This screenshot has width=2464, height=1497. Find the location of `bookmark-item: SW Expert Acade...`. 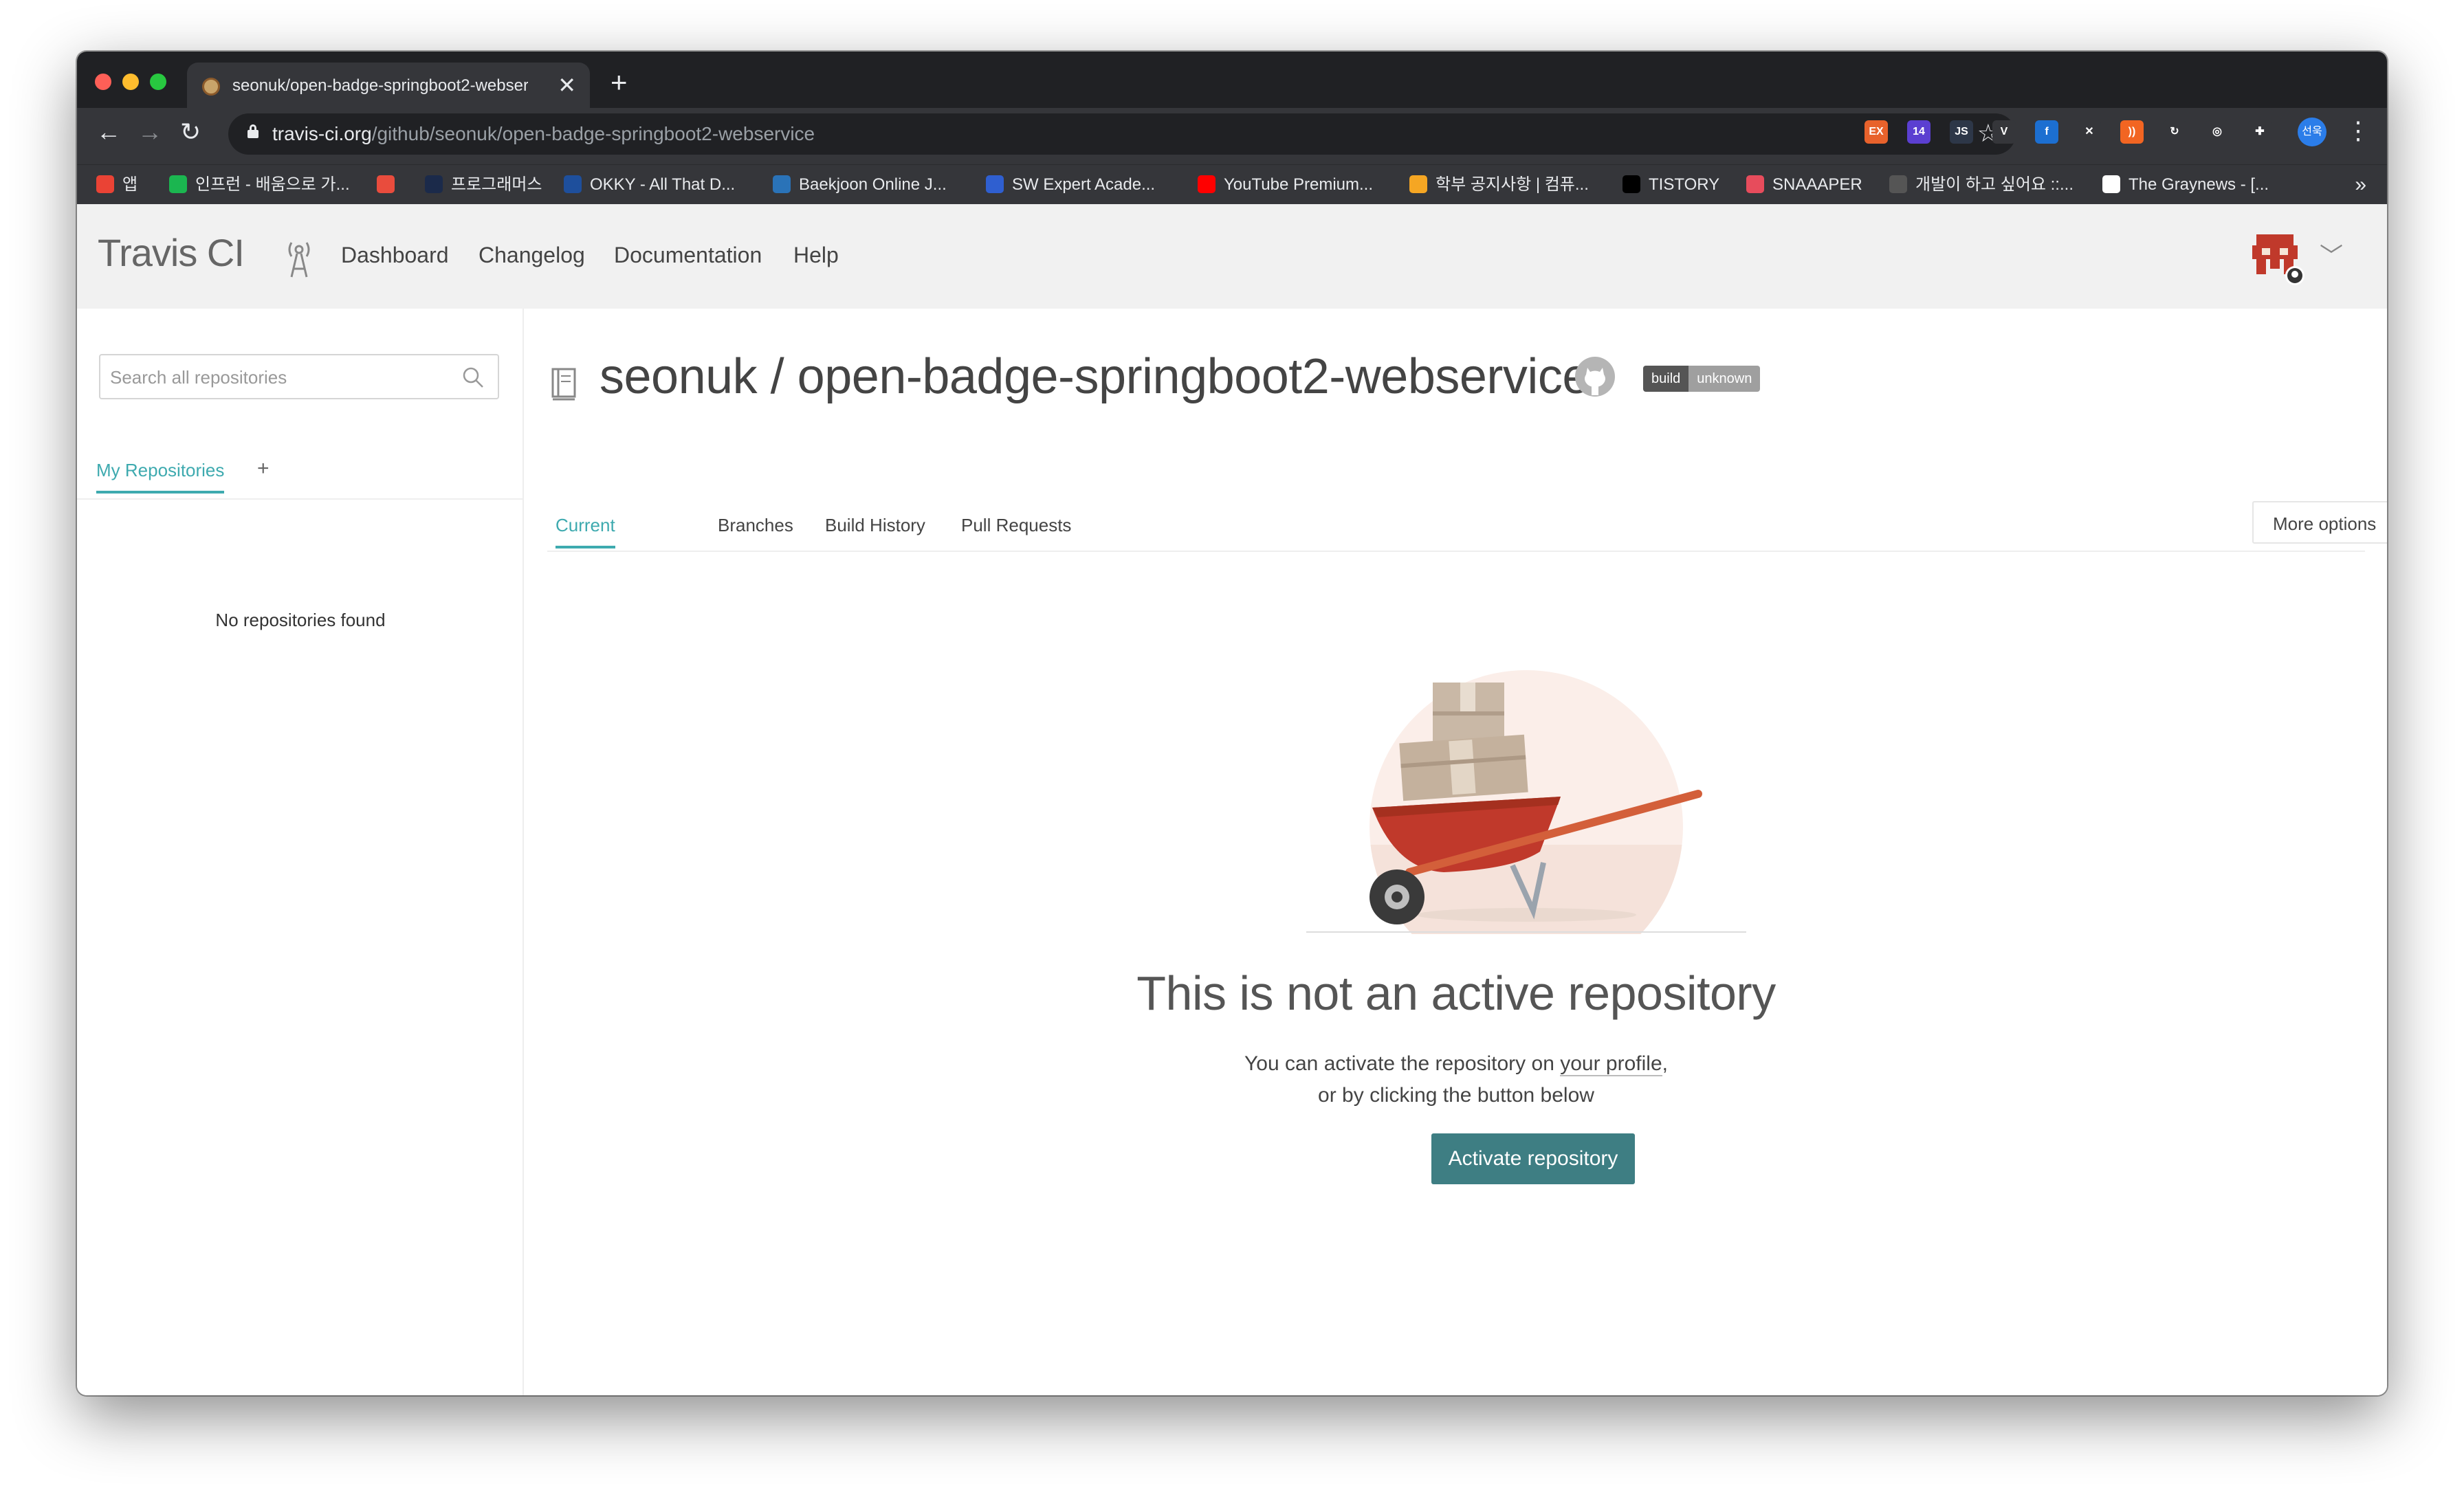

bookmark-item: SW Expert Acade... is located at coordinates (1070, 185).